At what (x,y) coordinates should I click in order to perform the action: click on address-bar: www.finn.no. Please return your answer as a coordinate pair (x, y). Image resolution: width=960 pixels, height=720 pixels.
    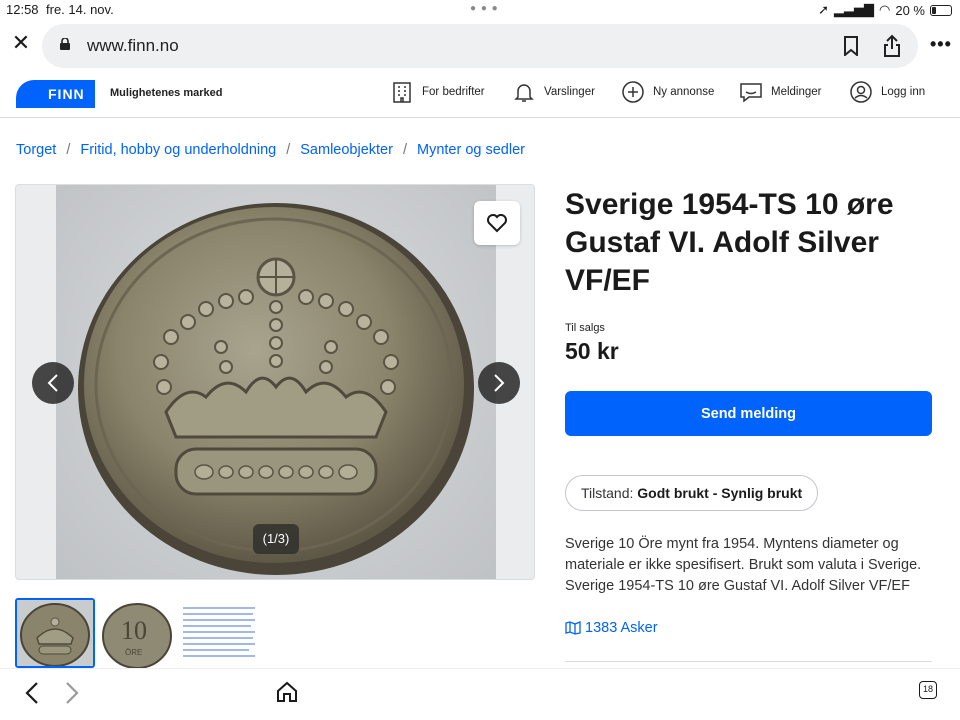
    Looking at the image, I should click on (480, 46).